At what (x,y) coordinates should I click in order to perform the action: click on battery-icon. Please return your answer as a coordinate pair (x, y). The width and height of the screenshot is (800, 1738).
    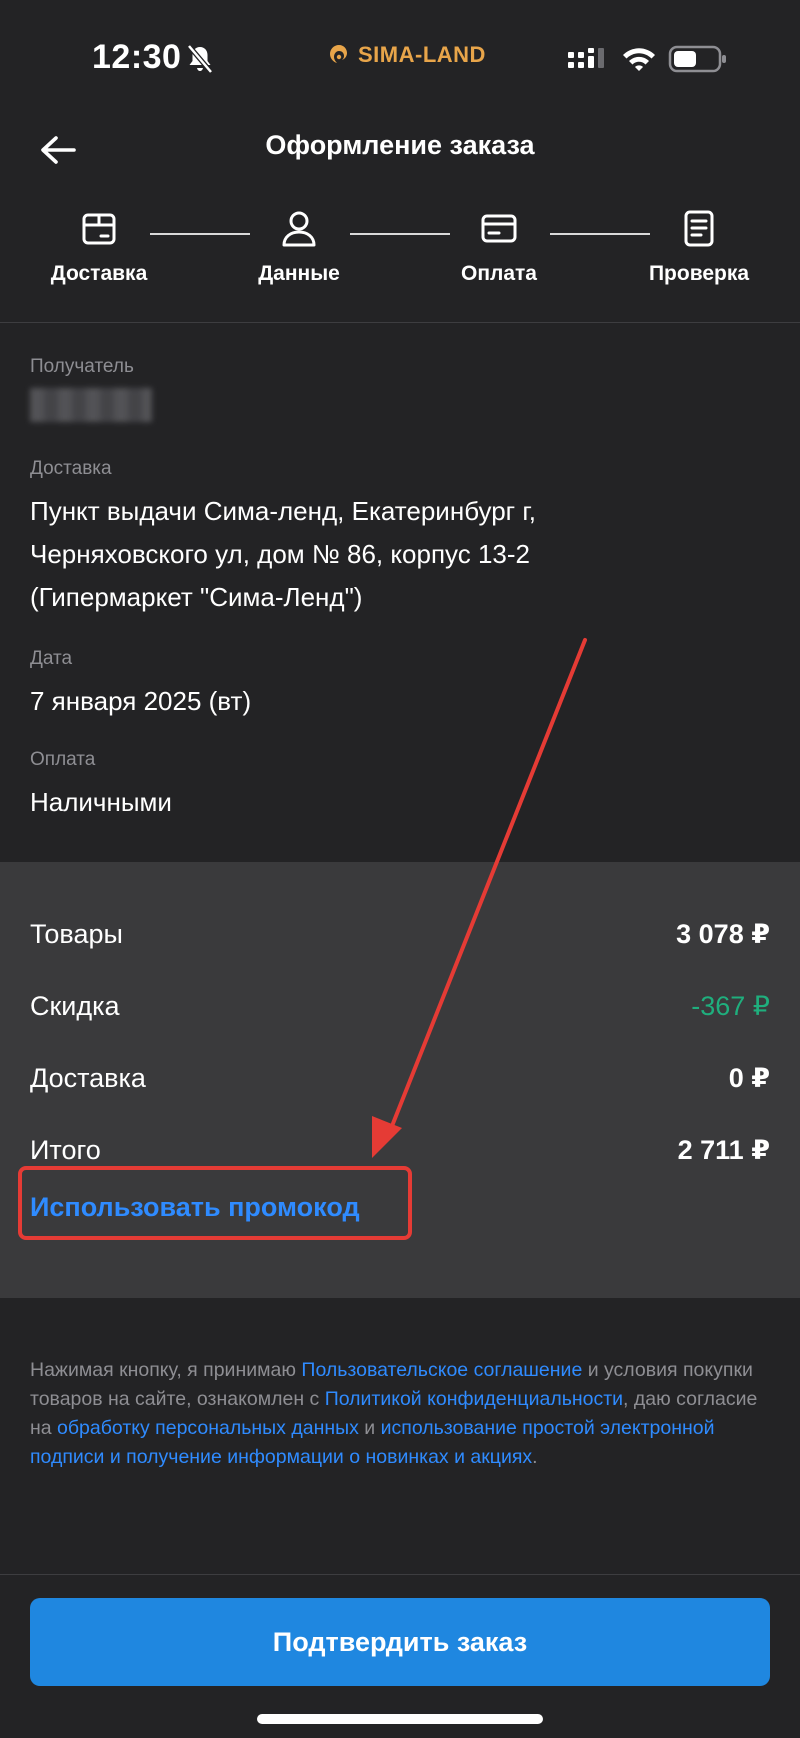
    Looking at the image, I should click on (697, 59).